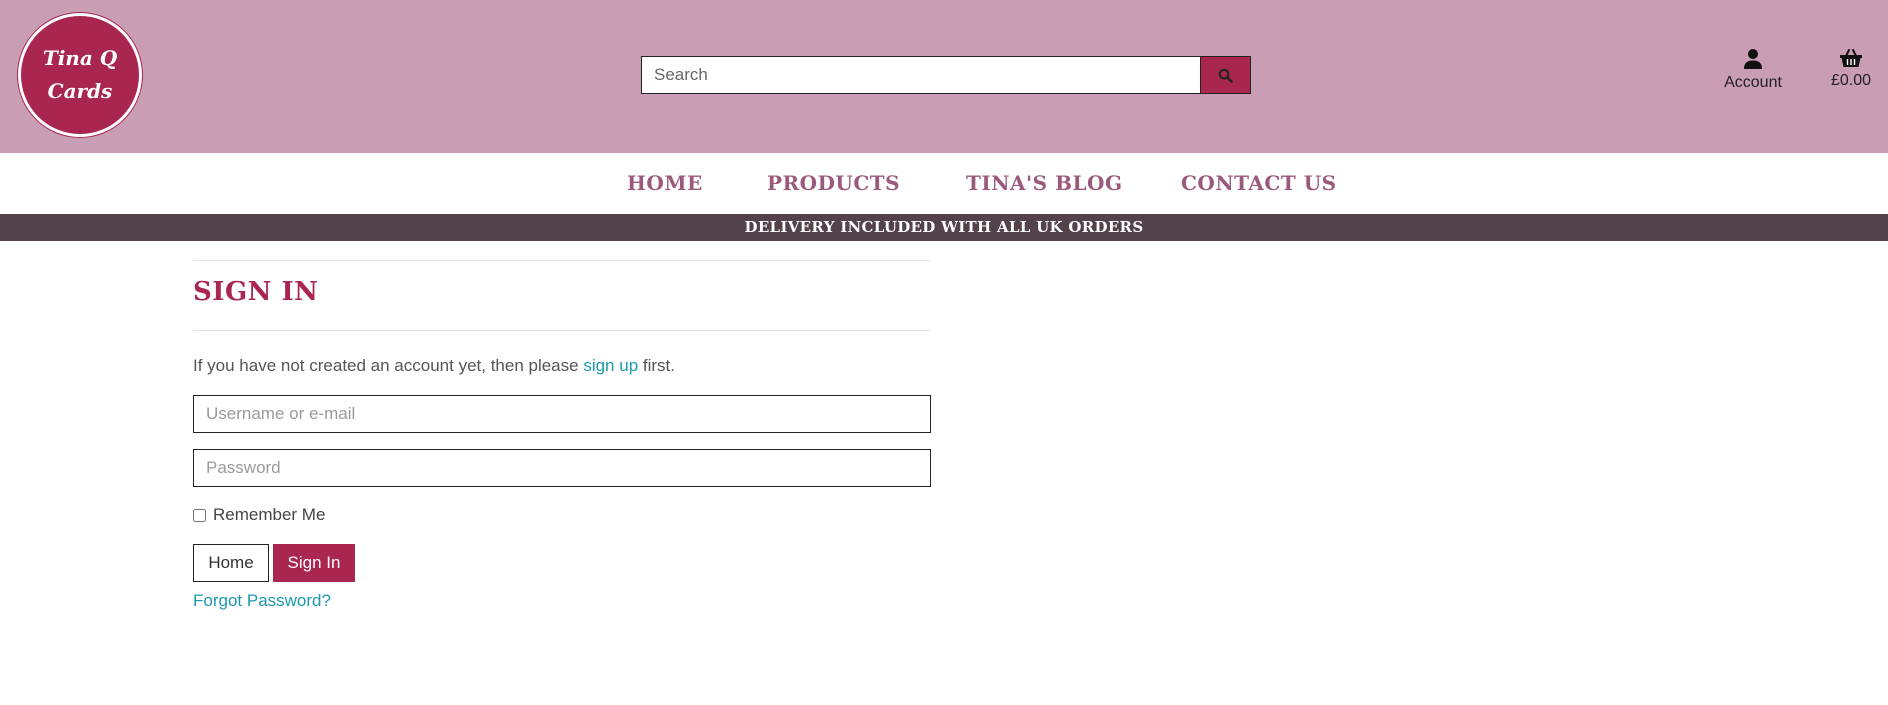 This screenshot has height=705, width=1888. What do you see at coordinates (610, 365) in the screenshot?
I see `sign-up-link: sign up` at bounding box center [610, 365].